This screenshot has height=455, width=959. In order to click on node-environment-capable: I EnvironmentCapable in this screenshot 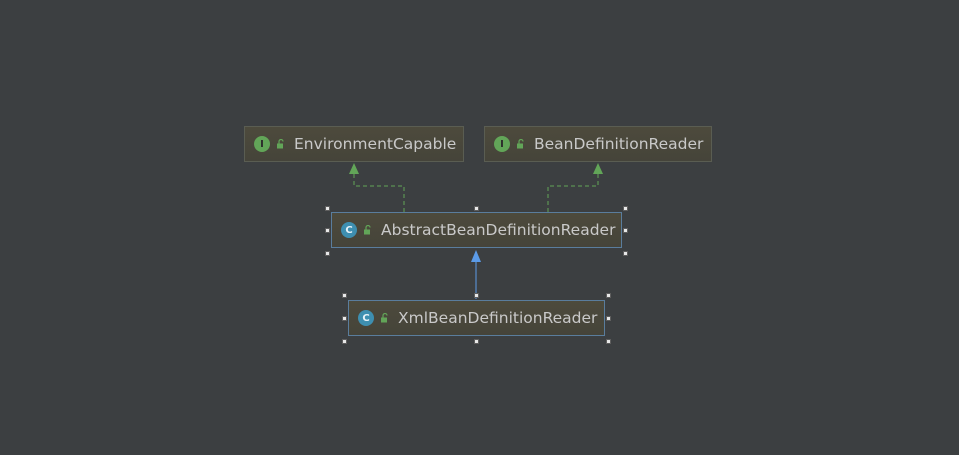, I will do `click(354, 144)`.